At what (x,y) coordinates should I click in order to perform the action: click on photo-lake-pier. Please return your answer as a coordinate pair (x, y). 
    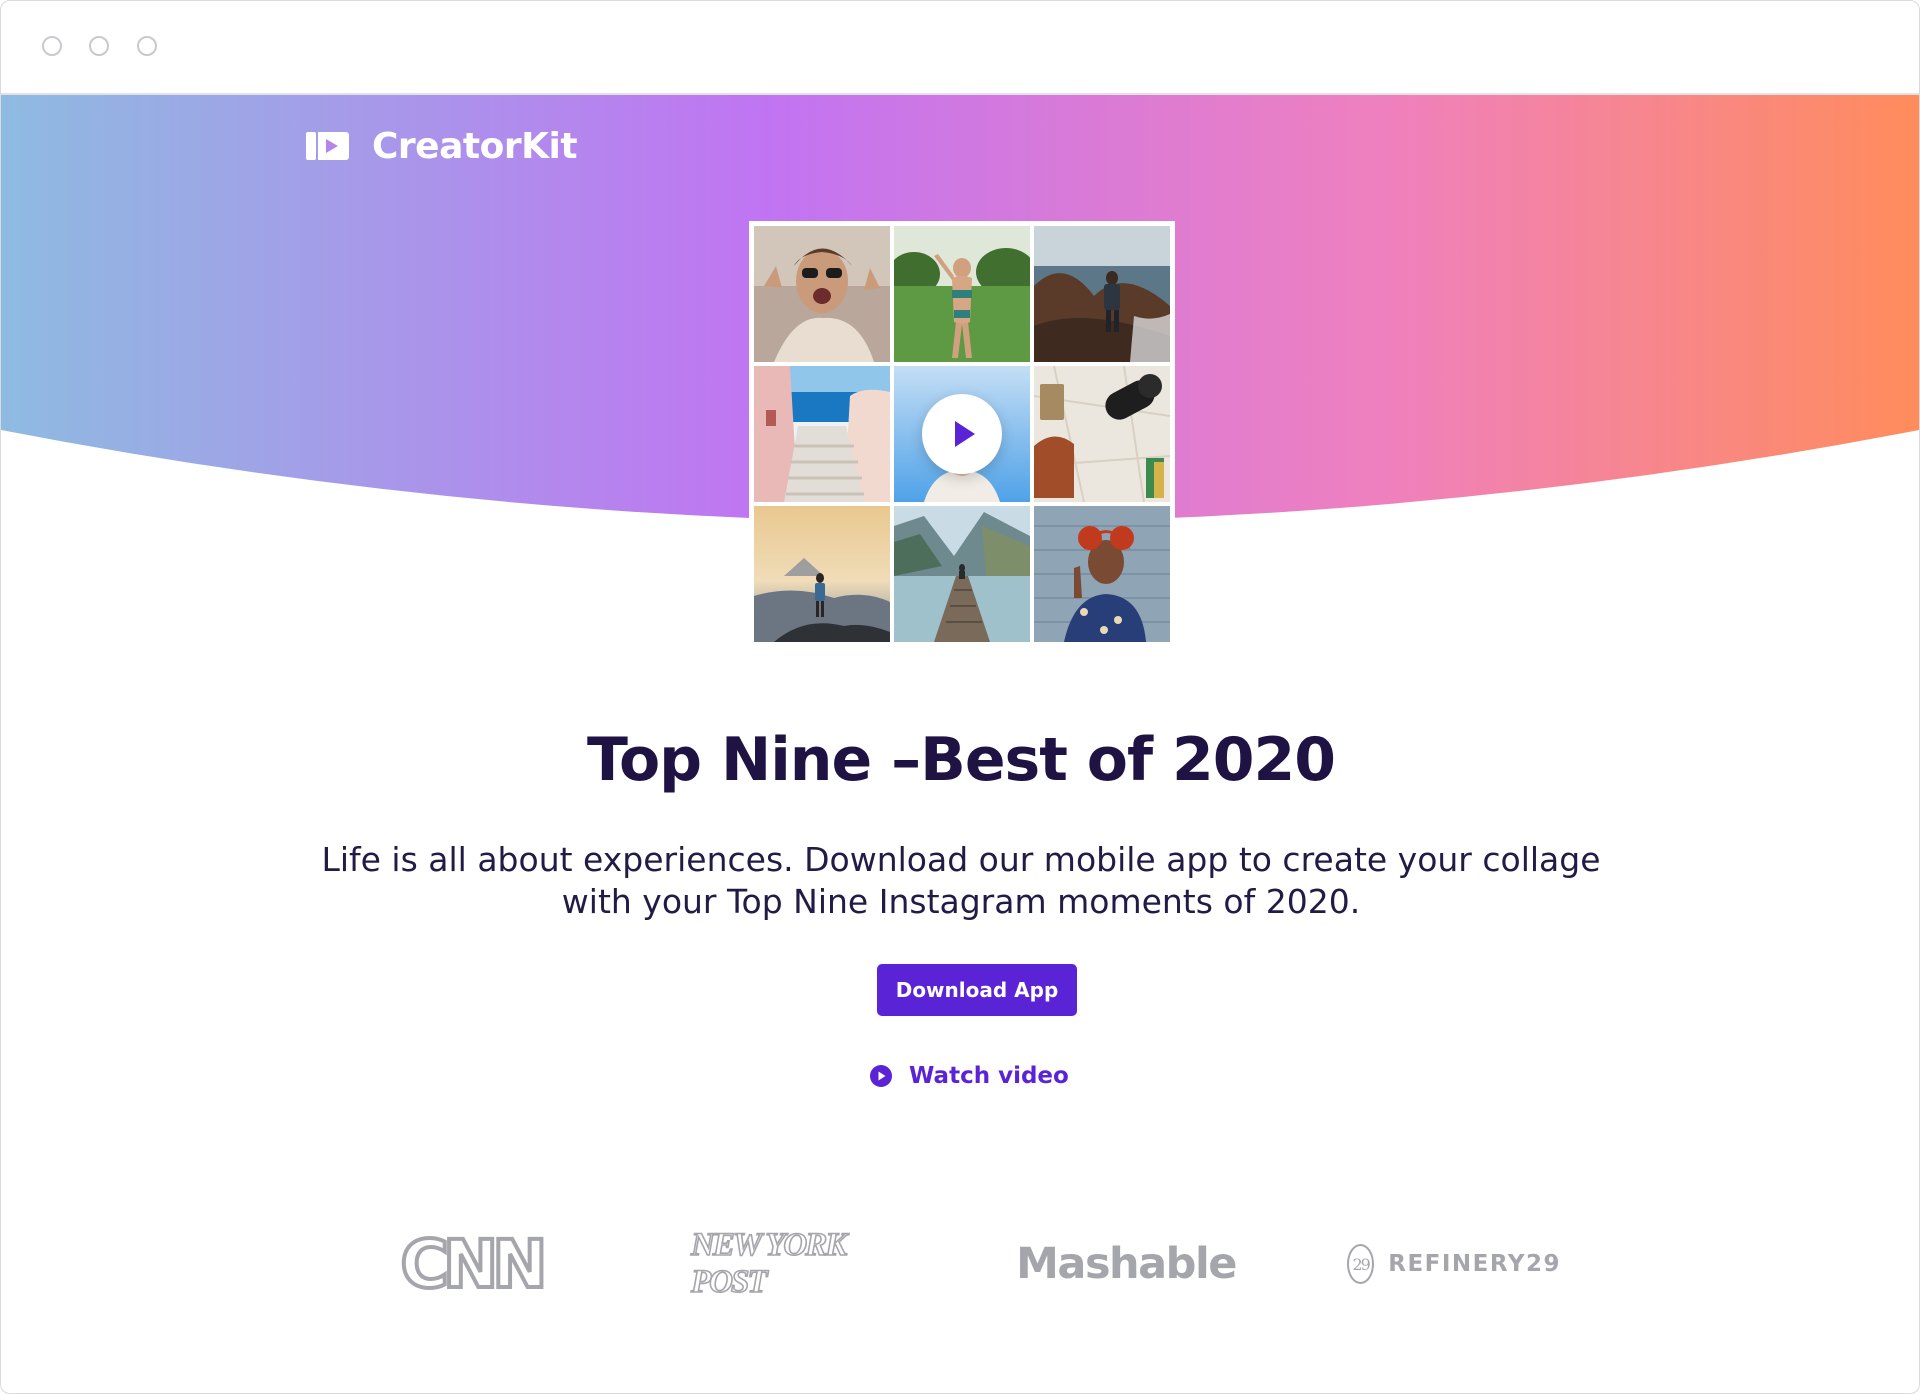
    Looking at the image, I should click on (962, 574).